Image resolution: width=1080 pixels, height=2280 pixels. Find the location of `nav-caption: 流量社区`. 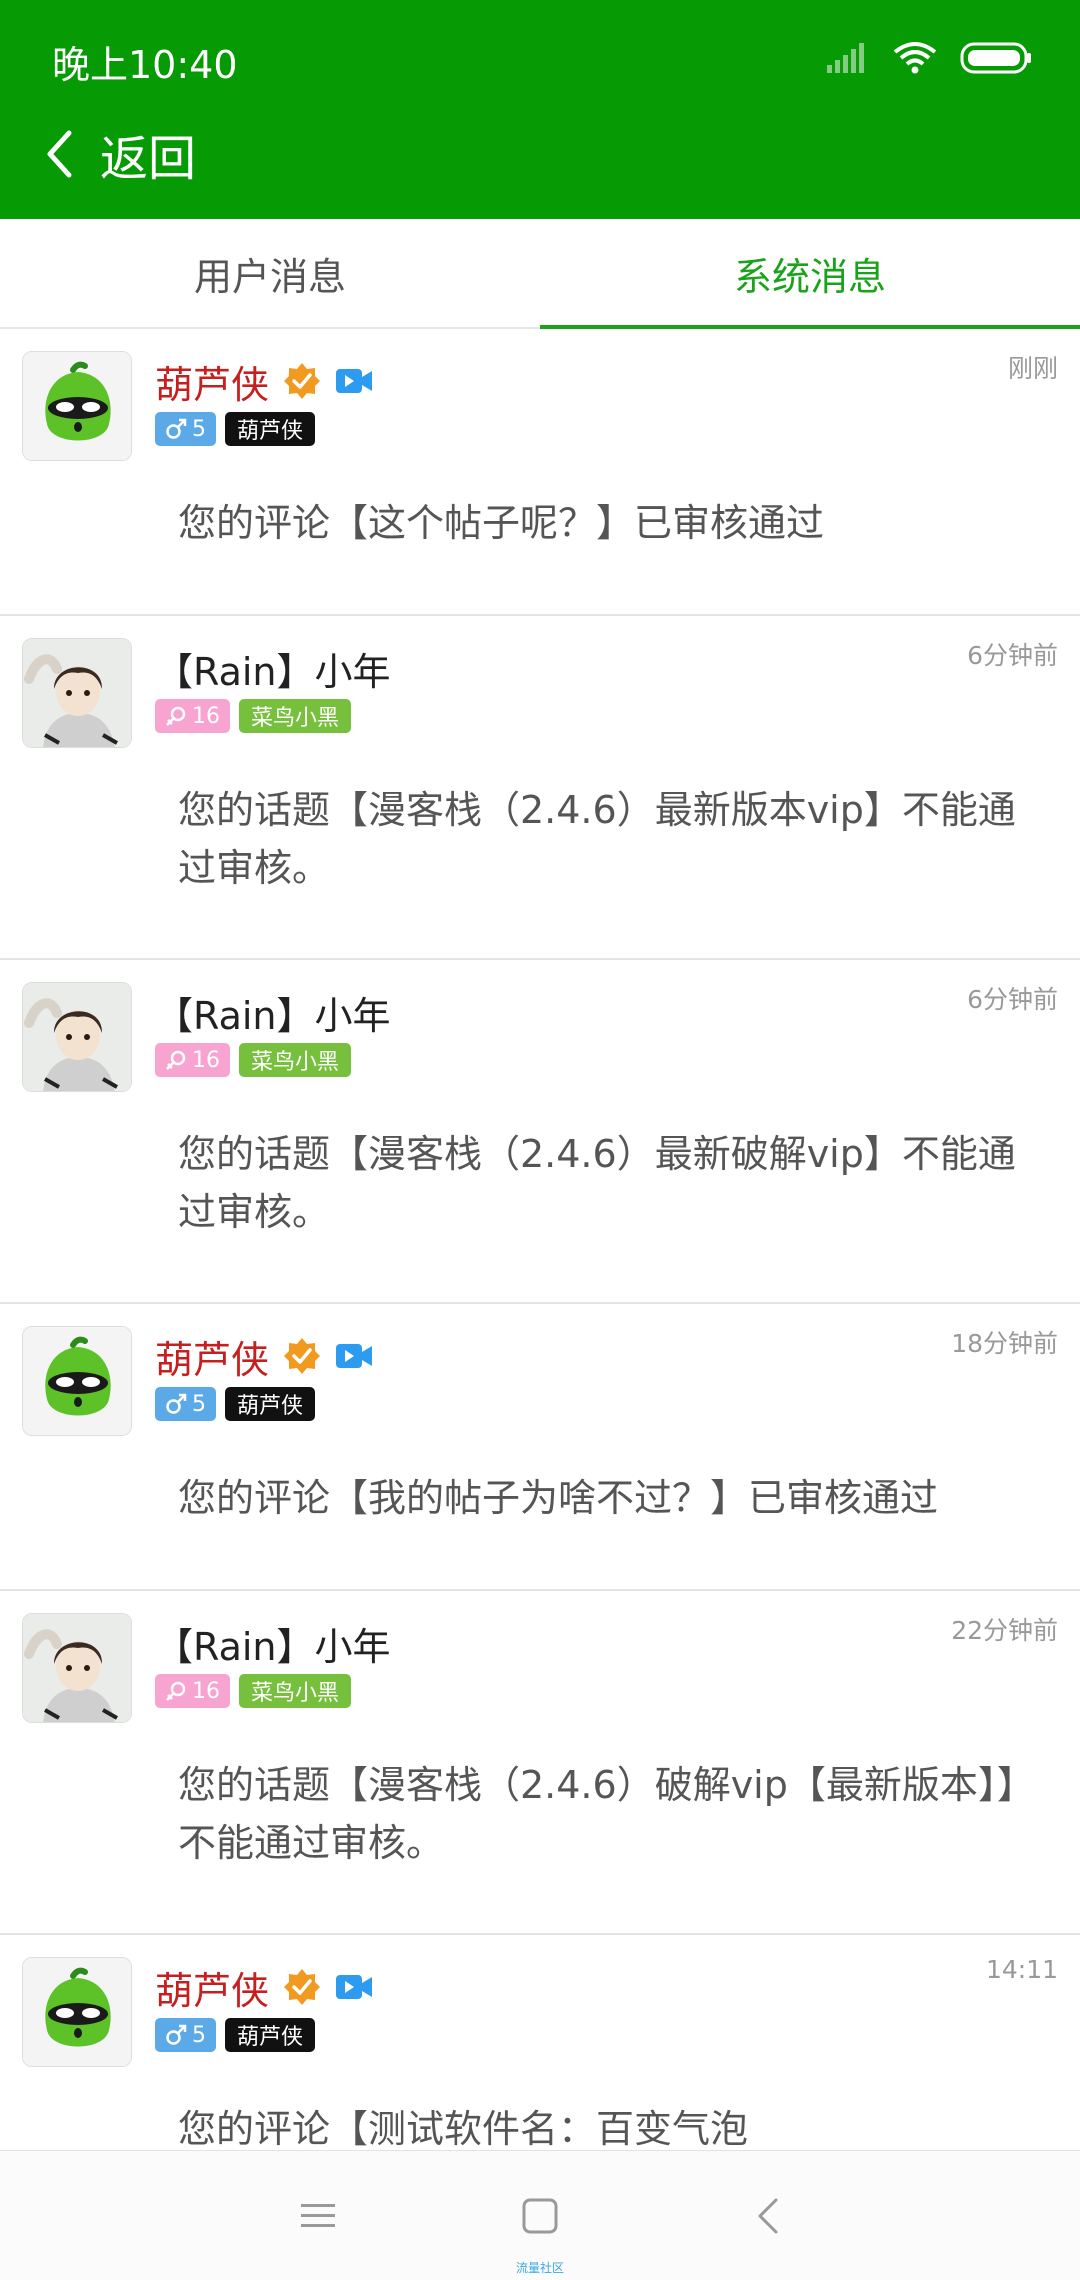

nav-caption: 流量社区 is located at coordinates (539, 2268).